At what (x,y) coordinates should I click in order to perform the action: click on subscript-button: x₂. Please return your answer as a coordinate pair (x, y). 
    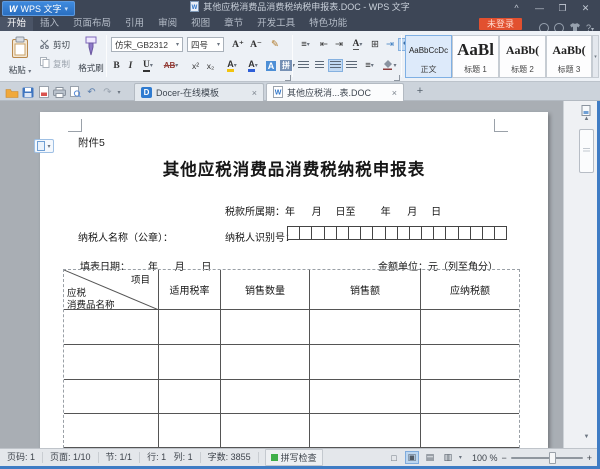
    Looking at the image, I should click on (210, 65).